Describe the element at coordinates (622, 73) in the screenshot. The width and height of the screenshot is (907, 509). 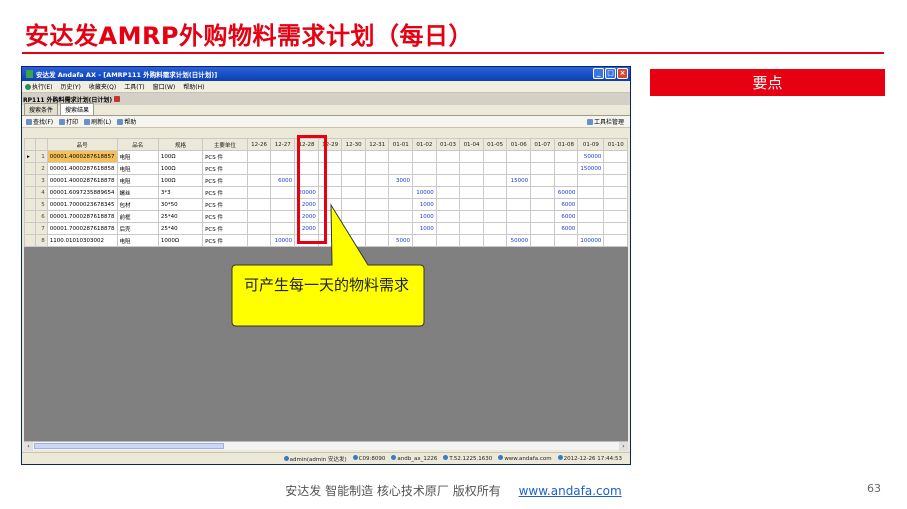
I see `close-button: ×` at that location.